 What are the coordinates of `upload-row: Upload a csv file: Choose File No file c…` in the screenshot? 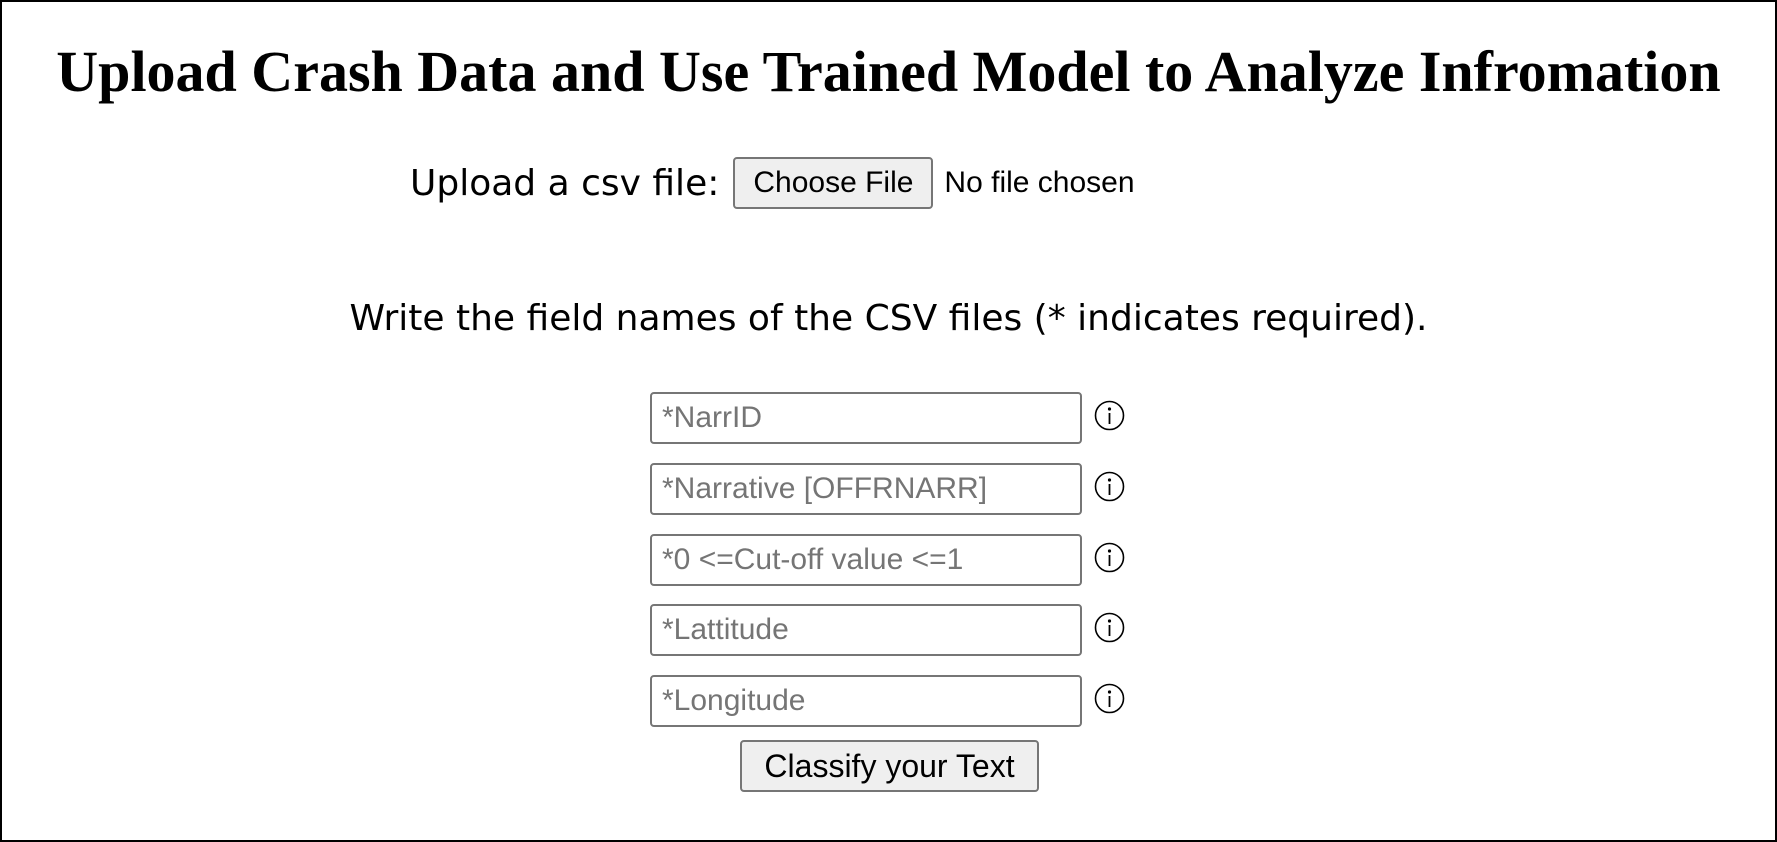 It's located at (772, 183).